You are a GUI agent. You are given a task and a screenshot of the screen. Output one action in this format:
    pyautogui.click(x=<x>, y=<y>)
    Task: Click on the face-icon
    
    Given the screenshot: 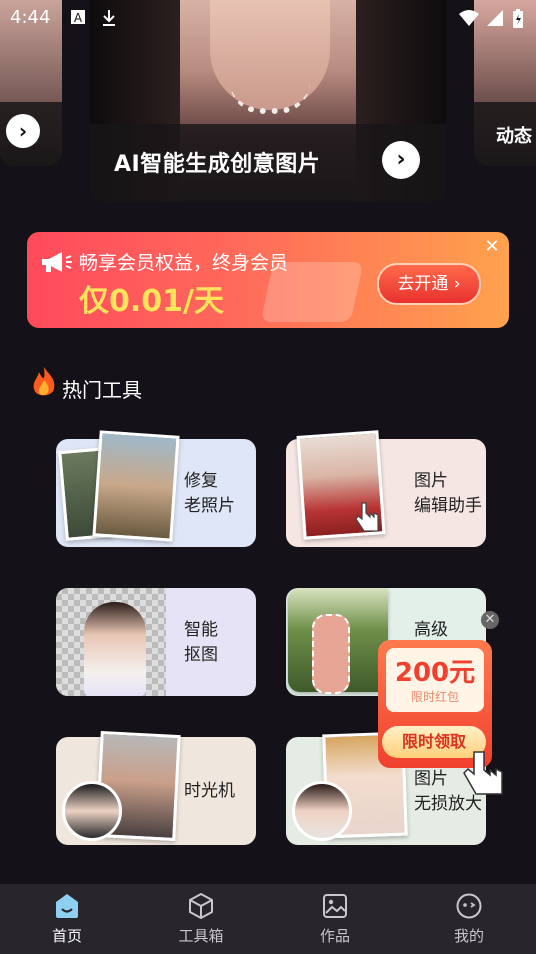 What is the action you would take?
    pyautogui.click(x=469, y=906)
    